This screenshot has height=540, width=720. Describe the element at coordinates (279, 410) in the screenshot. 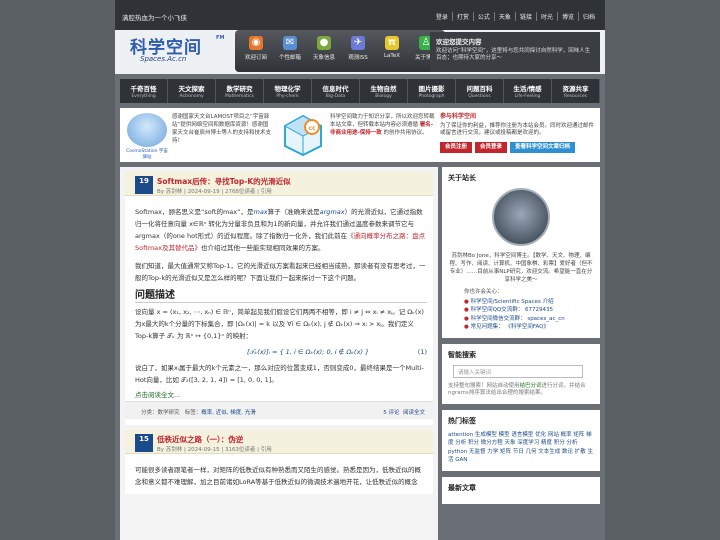

I see `post-footer: 分类：数学研究 标签：概率, 近似, 梯度, 光滑 5 评论 阅读全文` at that location.